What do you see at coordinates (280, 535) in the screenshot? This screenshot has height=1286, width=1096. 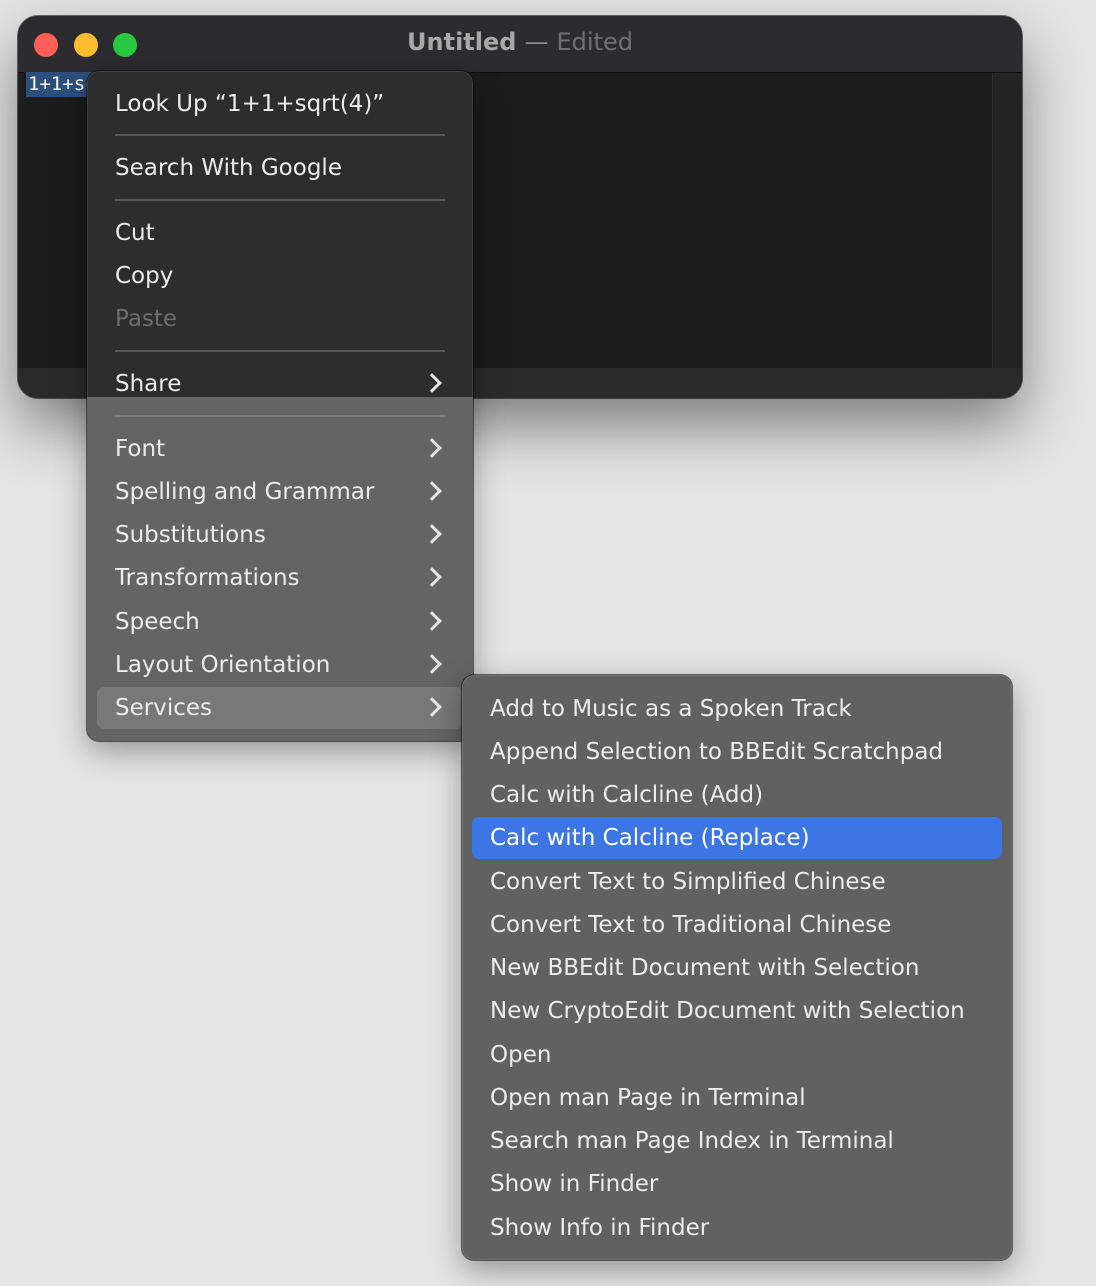 I see `menu-item-substitutions: Substitutions` at bounding box center [280, 535].